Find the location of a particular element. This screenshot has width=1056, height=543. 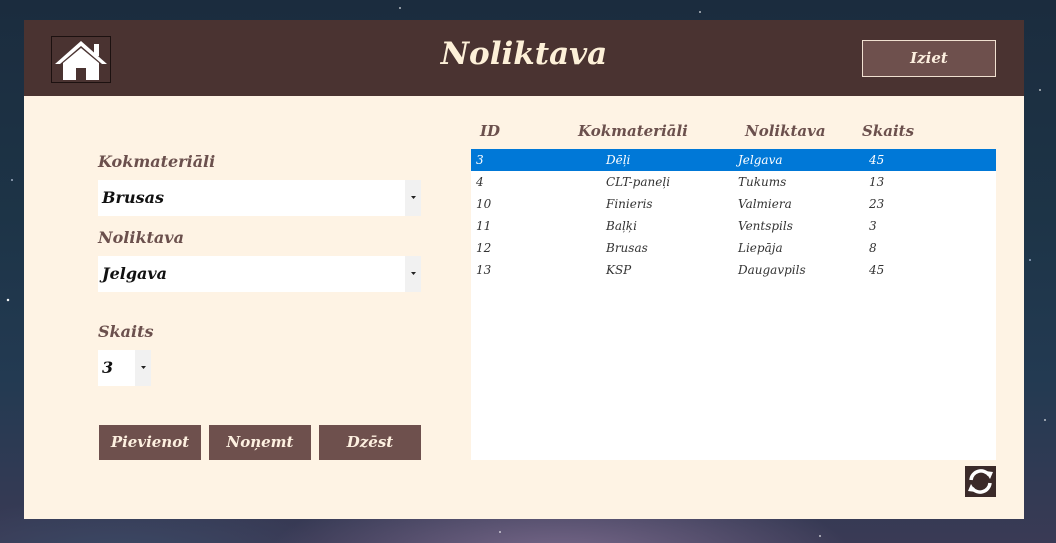

cell-count: 8 is located at coordinates (873, 248).